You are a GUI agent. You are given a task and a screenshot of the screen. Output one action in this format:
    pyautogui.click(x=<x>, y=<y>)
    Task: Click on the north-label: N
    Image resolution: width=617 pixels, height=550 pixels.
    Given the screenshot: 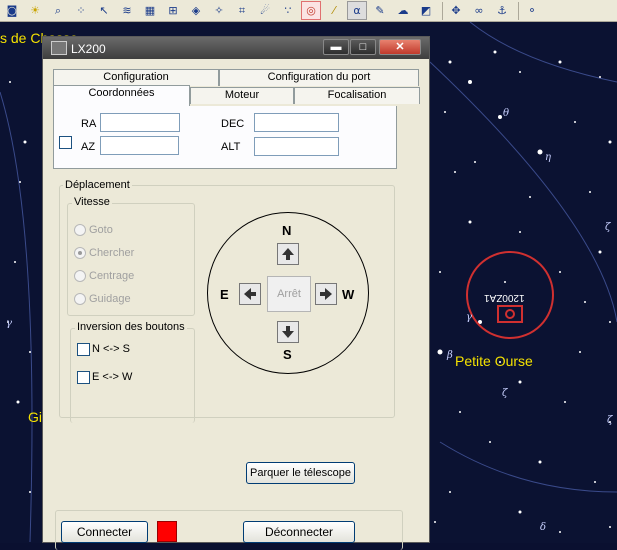 What is the action you would take?
    pyautogui.click(x=287, y=230)
    